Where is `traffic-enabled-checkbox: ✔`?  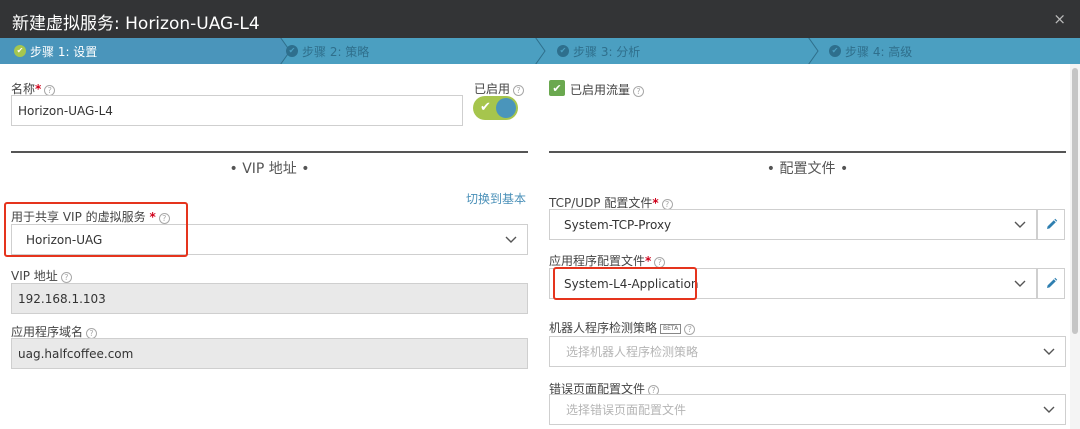
traffic-enabled-checkbox: ✔ is located at coordinates (557, 88).